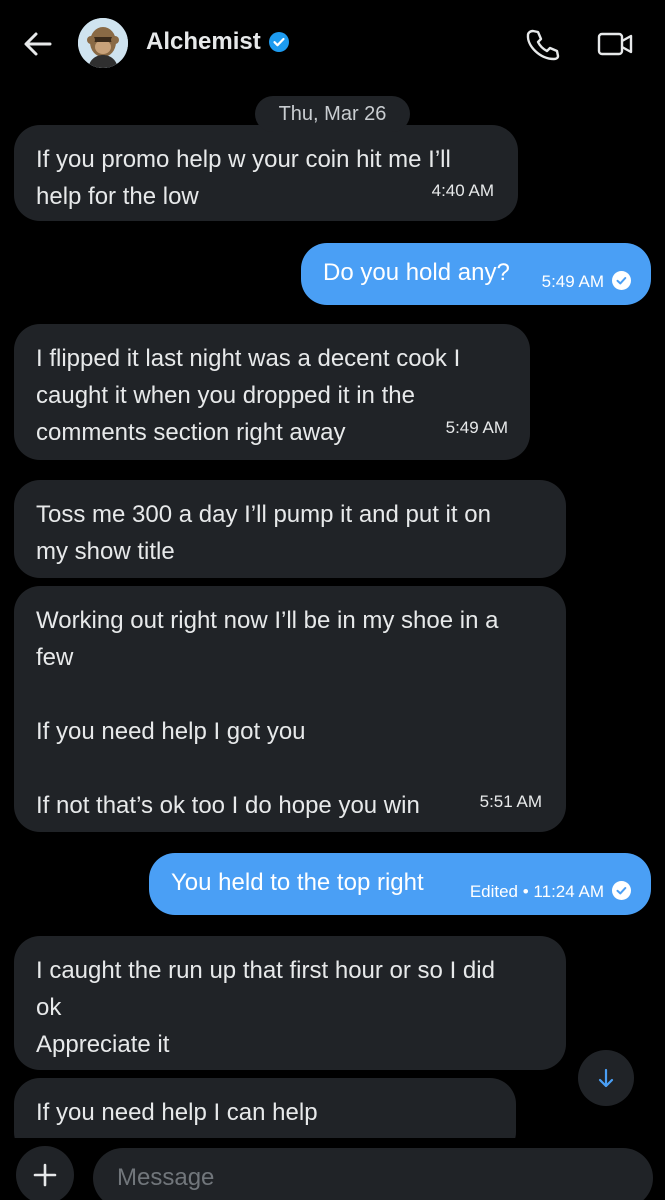  I want to click on message-text: help for the low, so click(117, 196).